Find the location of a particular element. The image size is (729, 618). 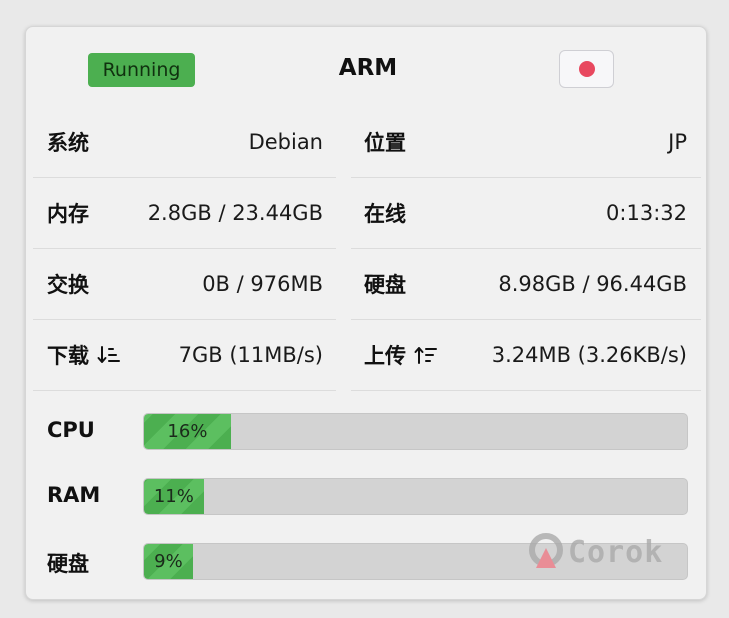

stat-row-download: 下载 7GB (11MB/s) is located at coordinates (184, 355).